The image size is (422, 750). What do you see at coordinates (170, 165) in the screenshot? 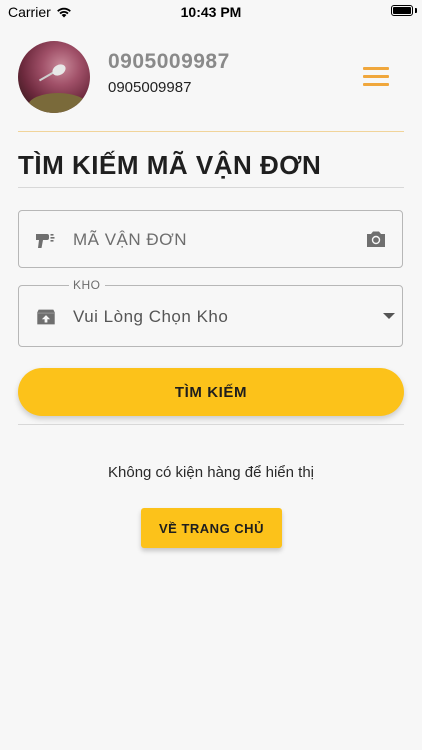
I see `page-title: TÌM KIẾM MÃ VẬN ĐƠN` at bounding box center [170, 165].